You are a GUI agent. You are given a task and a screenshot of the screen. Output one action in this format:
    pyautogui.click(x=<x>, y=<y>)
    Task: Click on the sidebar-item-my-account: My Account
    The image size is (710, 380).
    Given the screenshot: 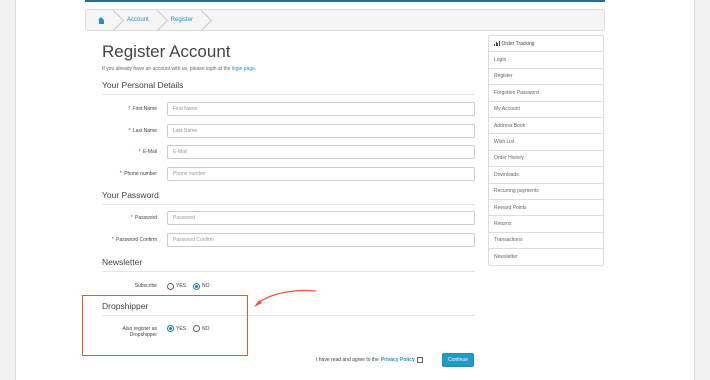 What is the action you would take?
    pyautogui.click(x=546, y=110)
    